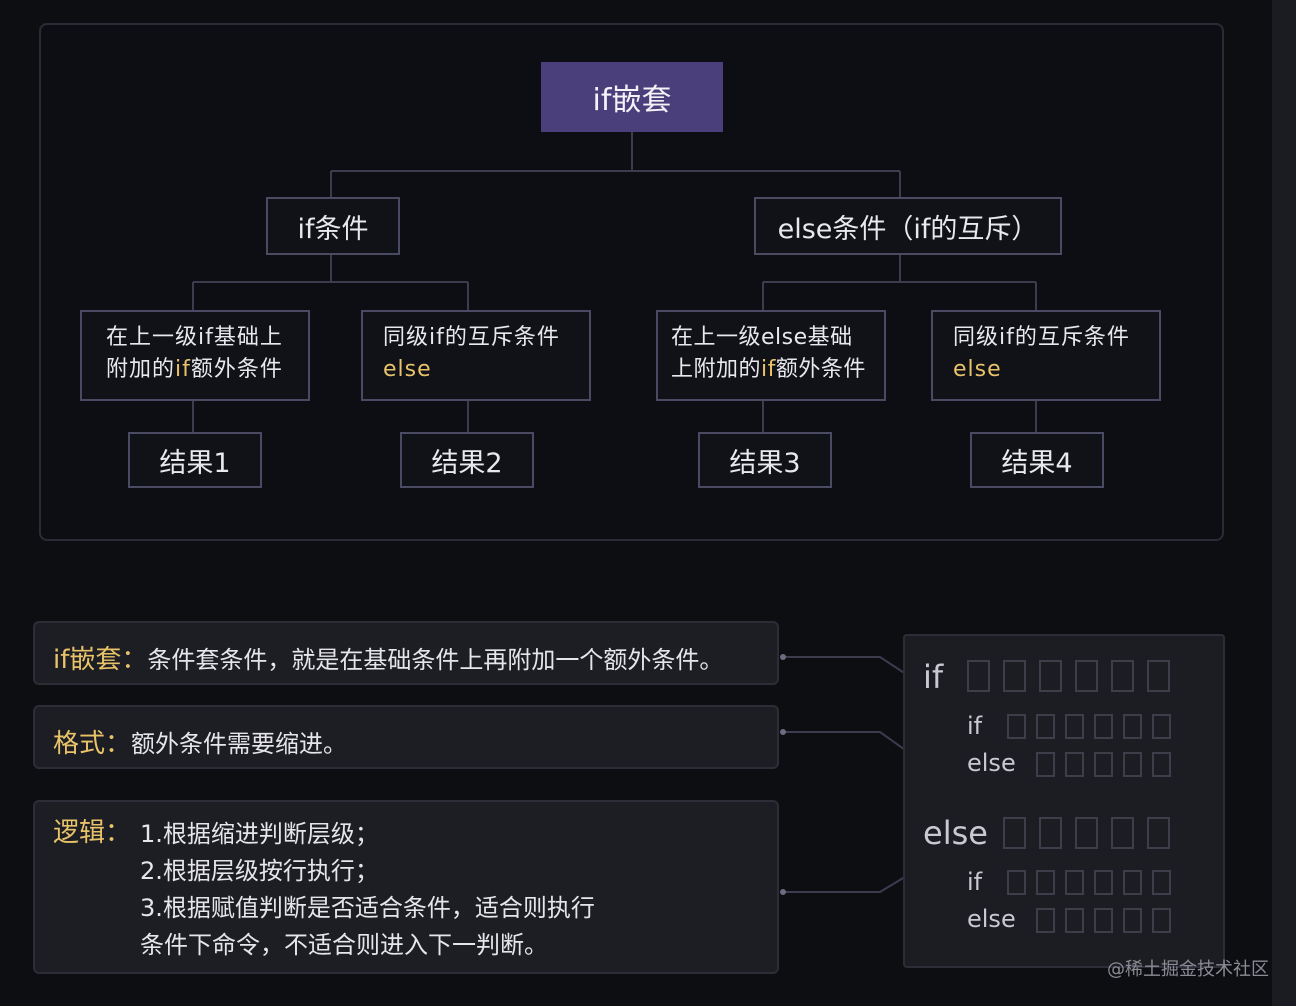 The height and width of the screenshot is (1006, 1296). Describe the element at coordinates (239, 744) in the screenshot. I see `note-2-text: 额外条件需要缩进。` at that location.